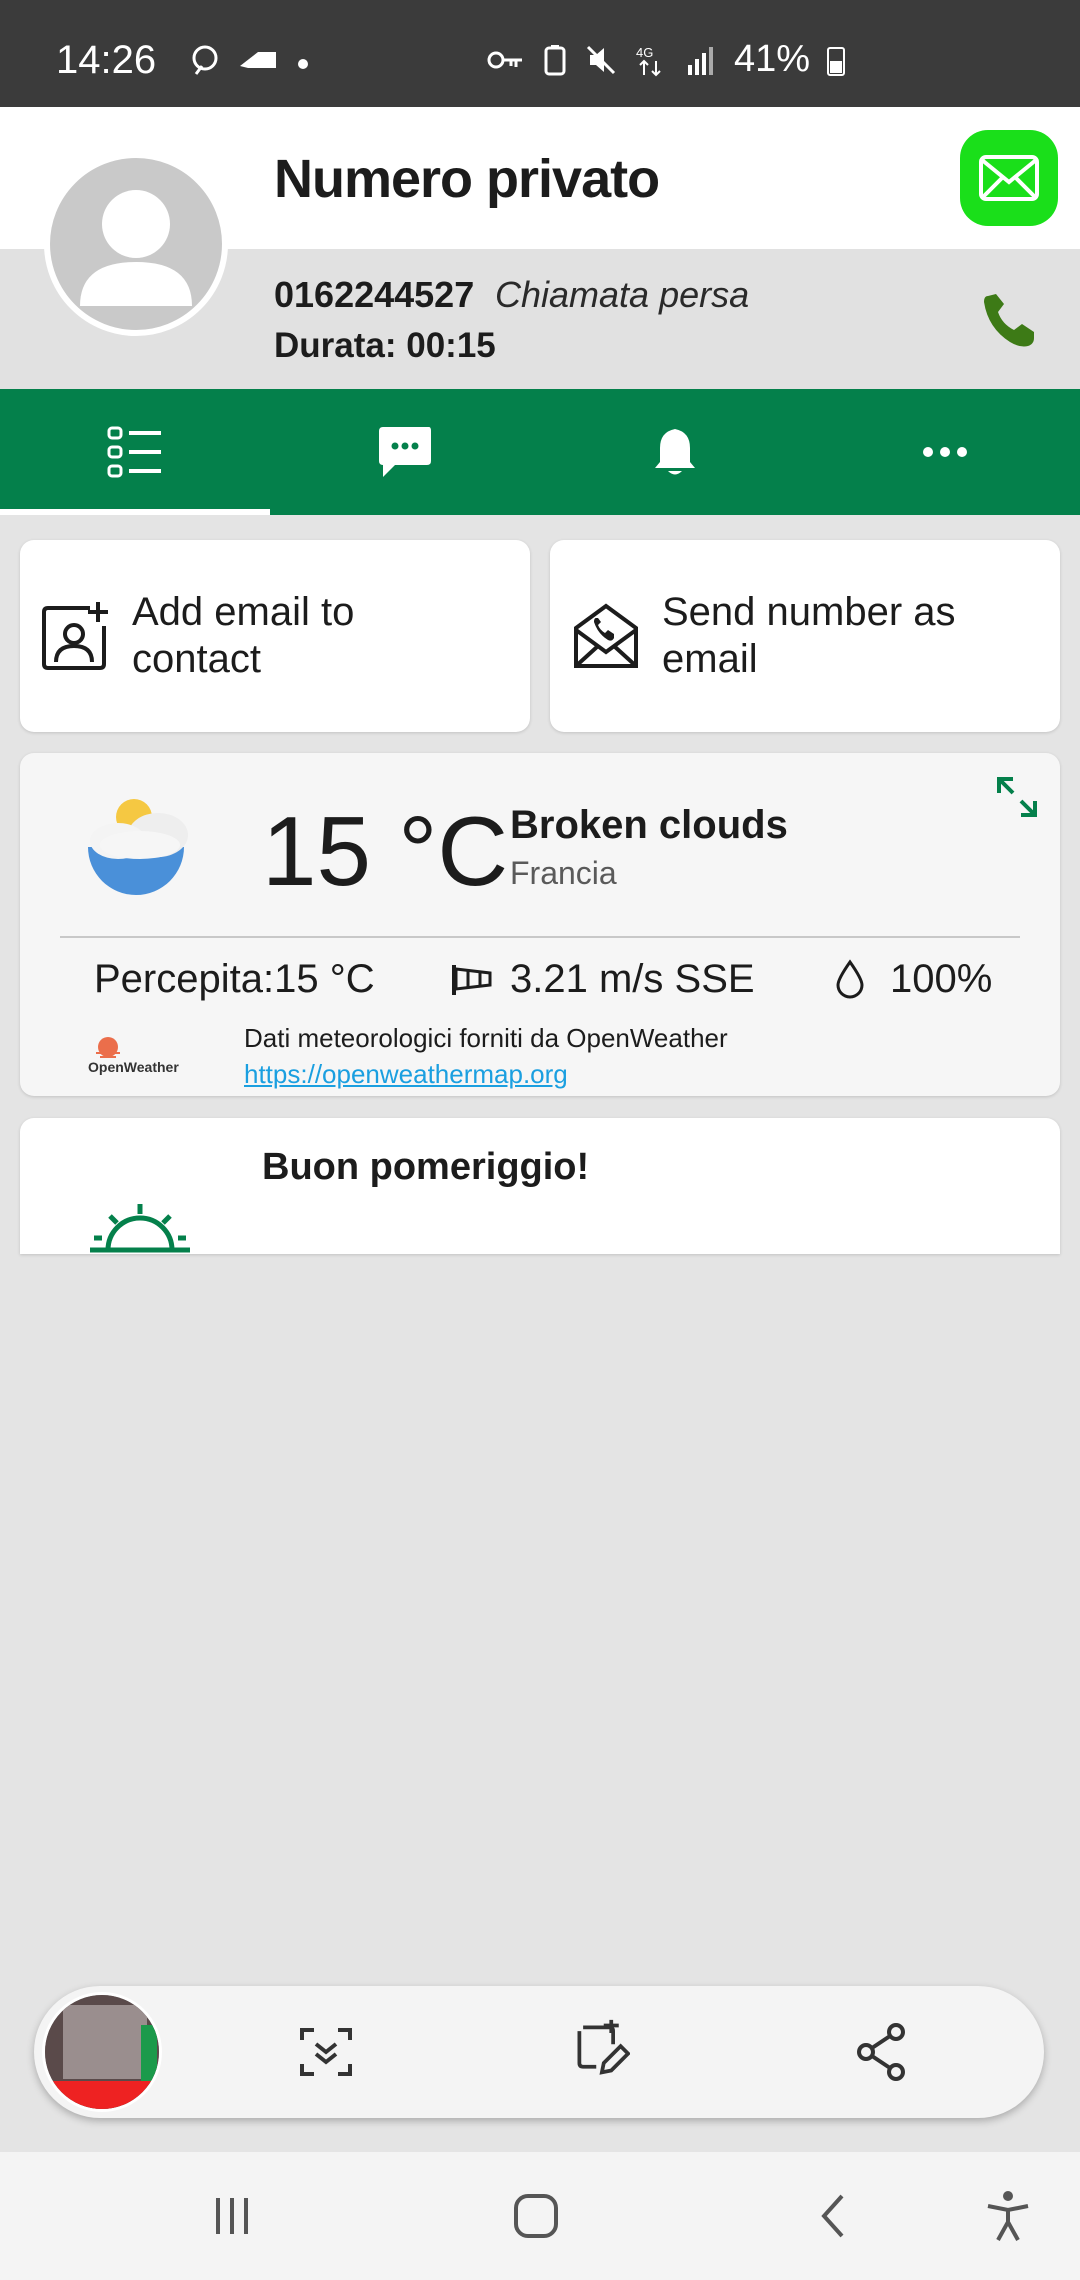 Image resolution: width=1080 pixels, height=2280 pixels. What do you see at coordinates (540, 53) in the screenshot?
I see `status-bar: 14:26 4G 41%` at bounding box center [540, 53].